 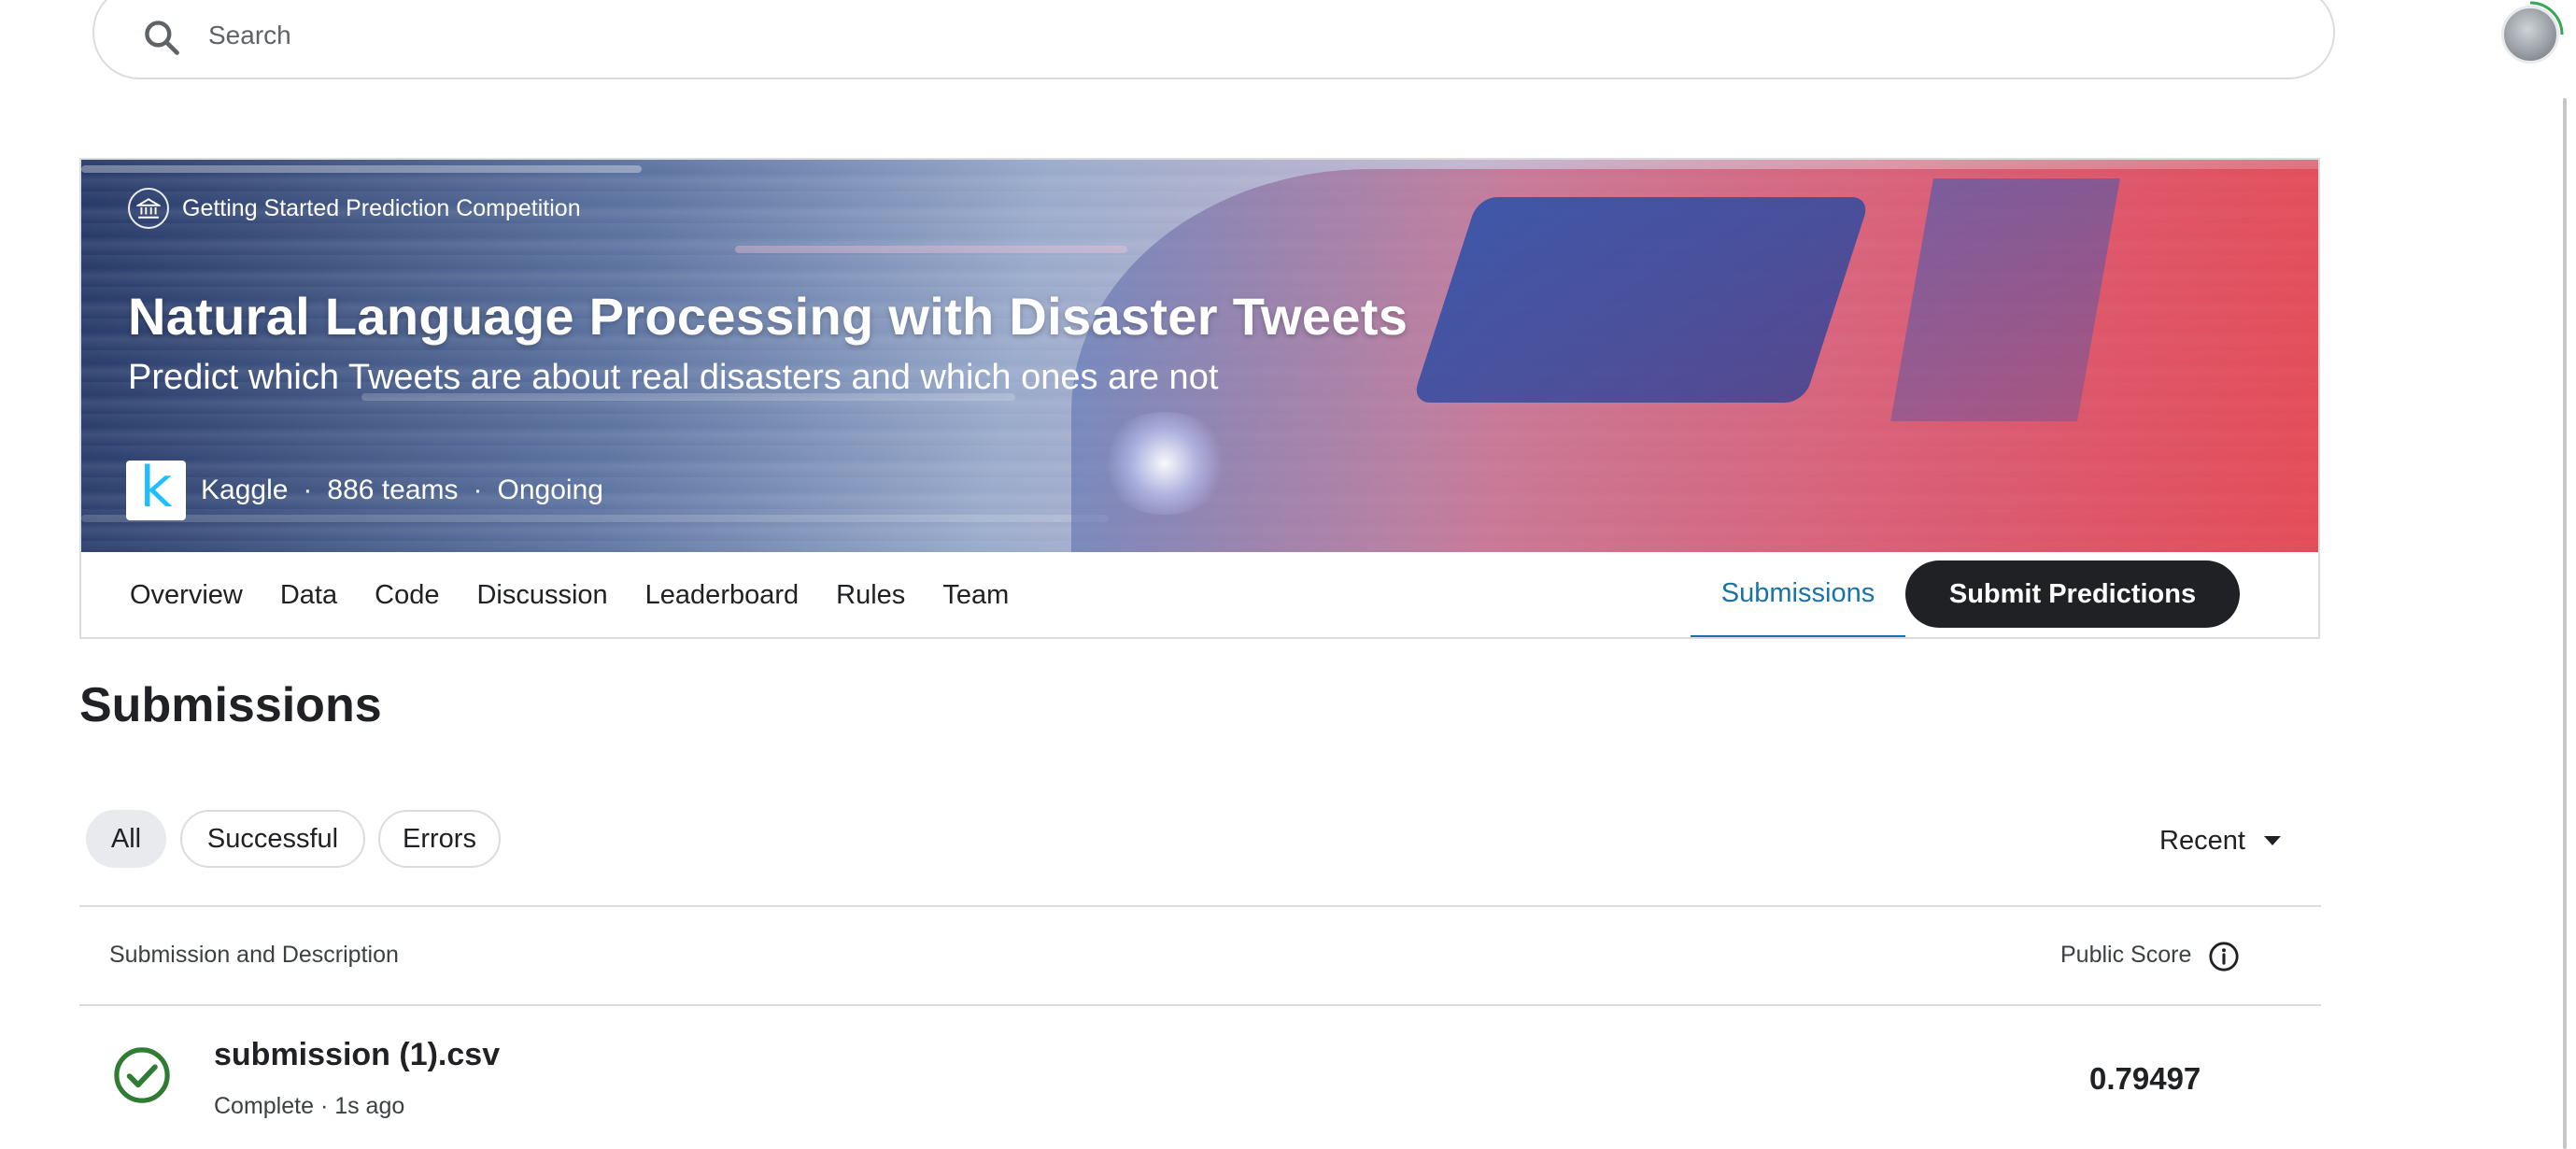 I want to click on submission-file-name: submission (1).csv, so click(x=357, y=1055).